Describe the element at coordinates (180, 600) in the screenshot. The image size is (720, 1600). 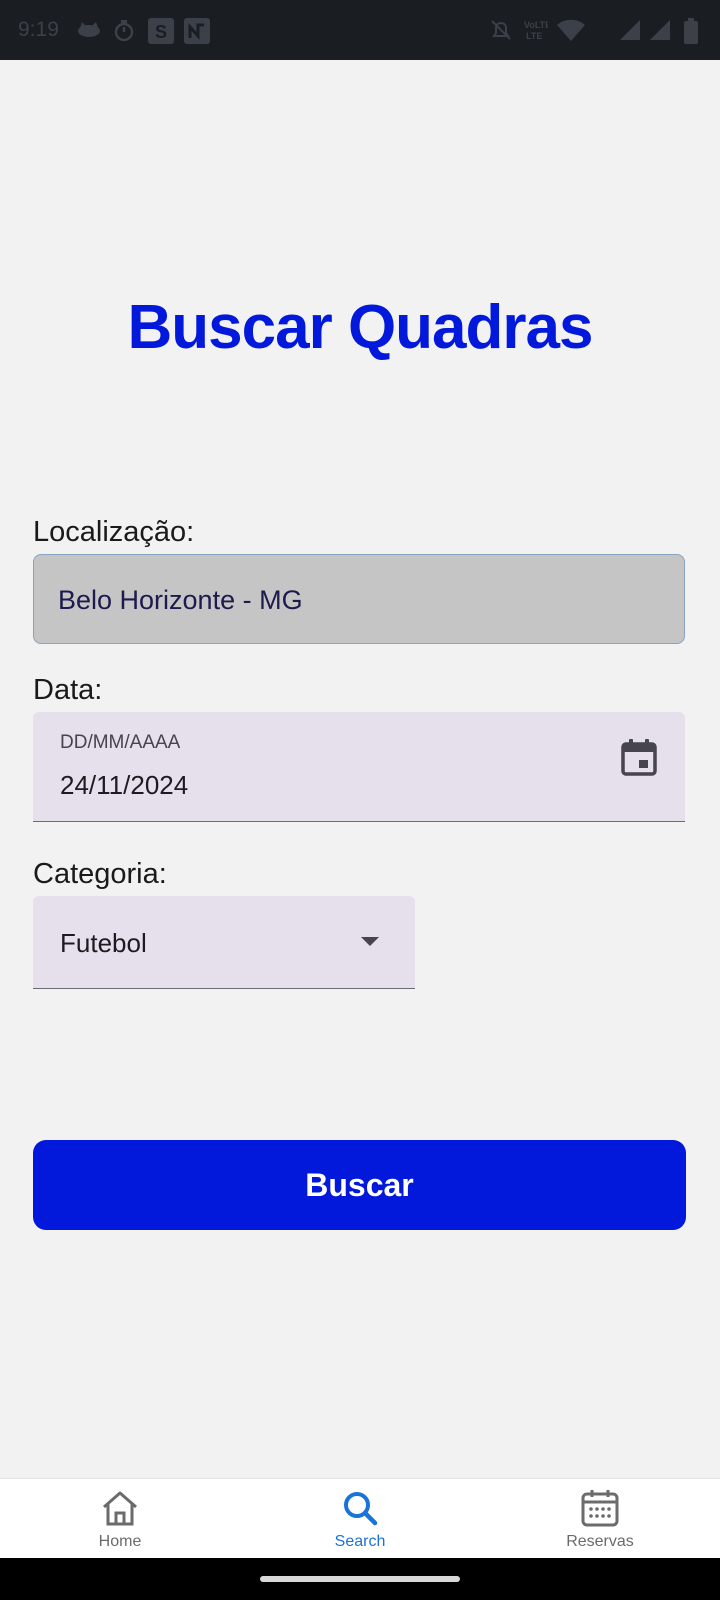
I see `location-value: Belo Horizonte - MG` at that location.